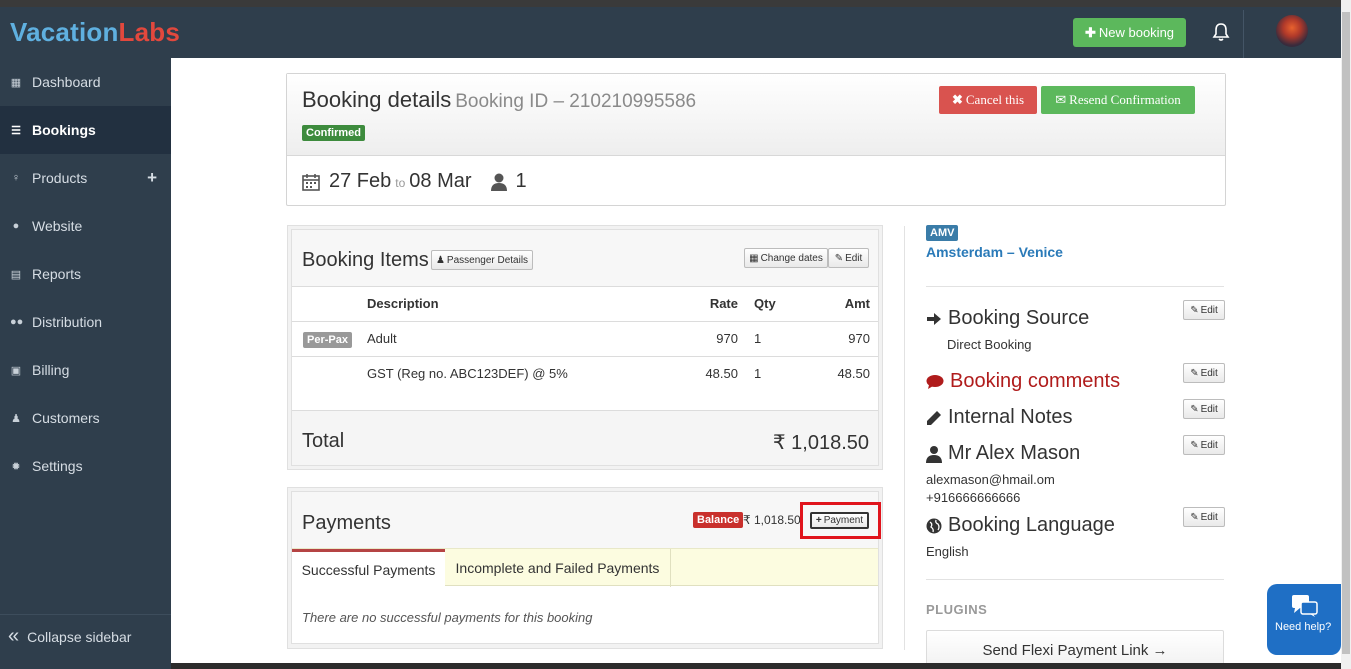 This screenshot has height=669, width=1351. Describe the element at coordinates (989, 344) in the screenshot. I see `booking-source-value: Direct Booking` at that location.